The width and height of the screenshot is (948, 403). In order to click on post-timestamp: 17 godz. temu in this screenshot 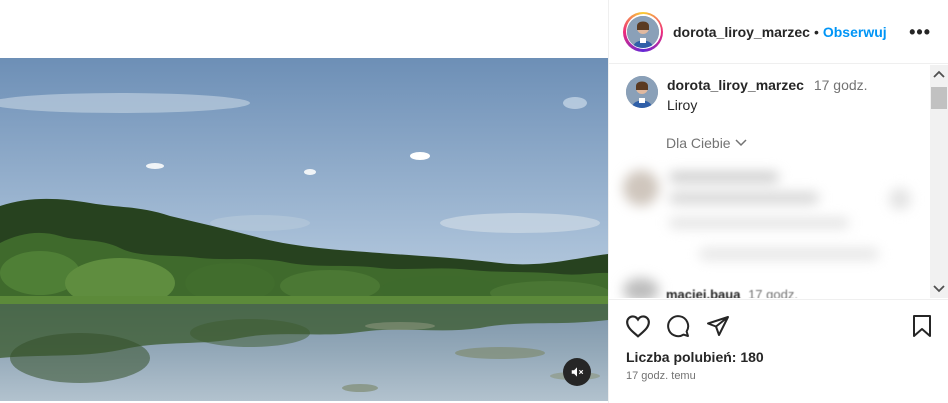, I will do `click(661, 376)`.